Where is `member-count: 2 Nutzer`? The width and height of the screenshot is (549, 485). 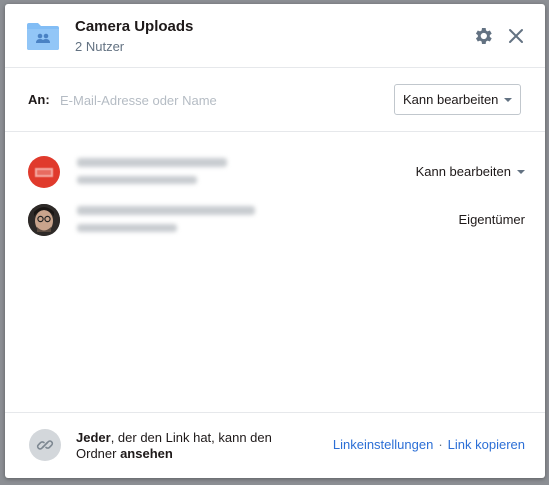
member-count: 2 Nutzer is located at coordinates (100, 46).